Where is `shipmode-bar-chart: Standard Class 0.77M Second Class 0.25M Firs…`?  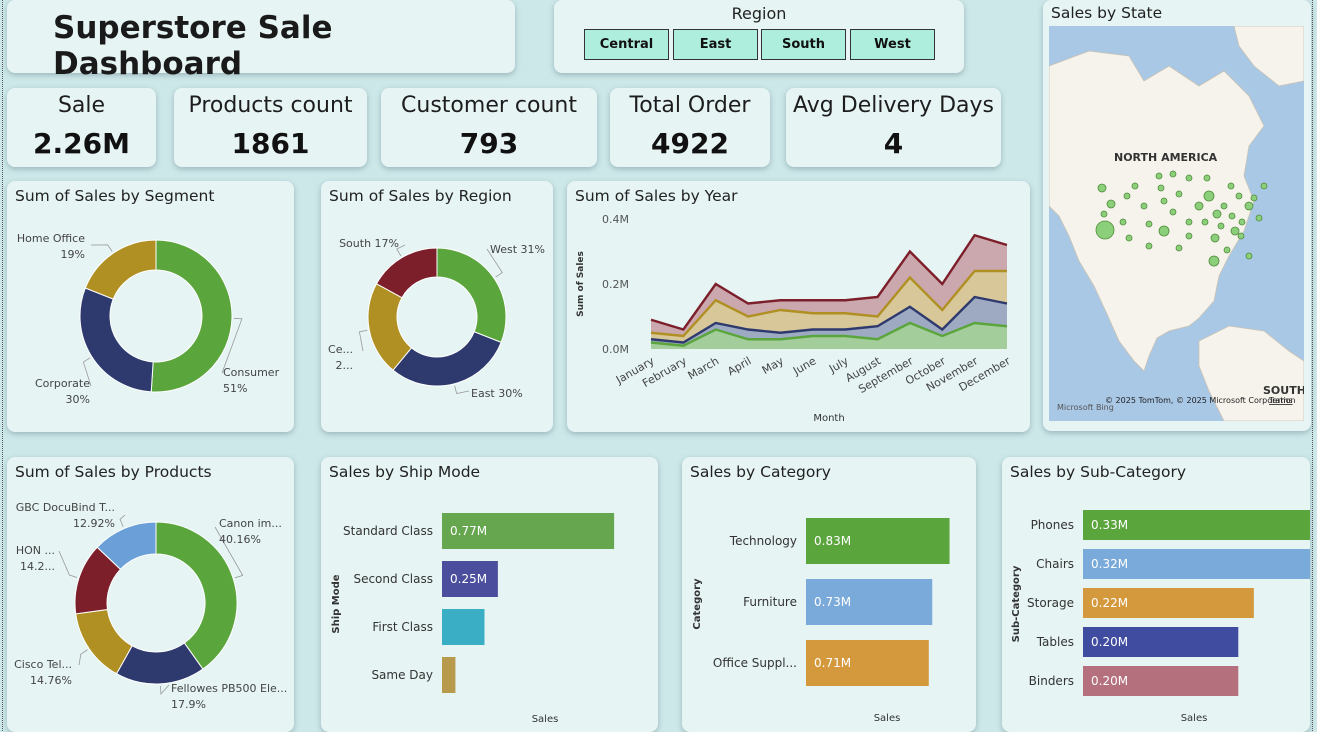
shipmode-bar-chart: Standard Class 0.77M Second Class 0.25M Firs… is located at coordinates (489, 594).